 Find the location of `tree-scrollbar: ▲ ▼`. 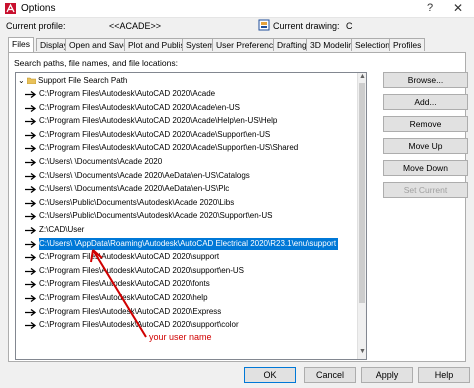

tree-scrollbar: ▲ ▼ is located at coordinates (361, 216).